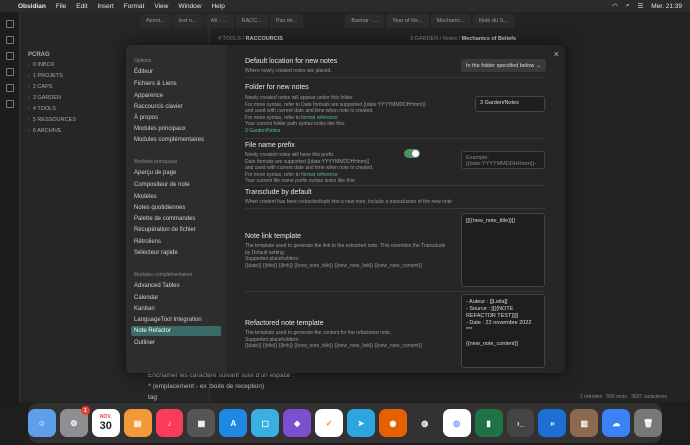 The image size is (690, 445). Describe the element at coordinates (456, 423) in the screenshot. I see `chrome-icon: ◎` at that location.